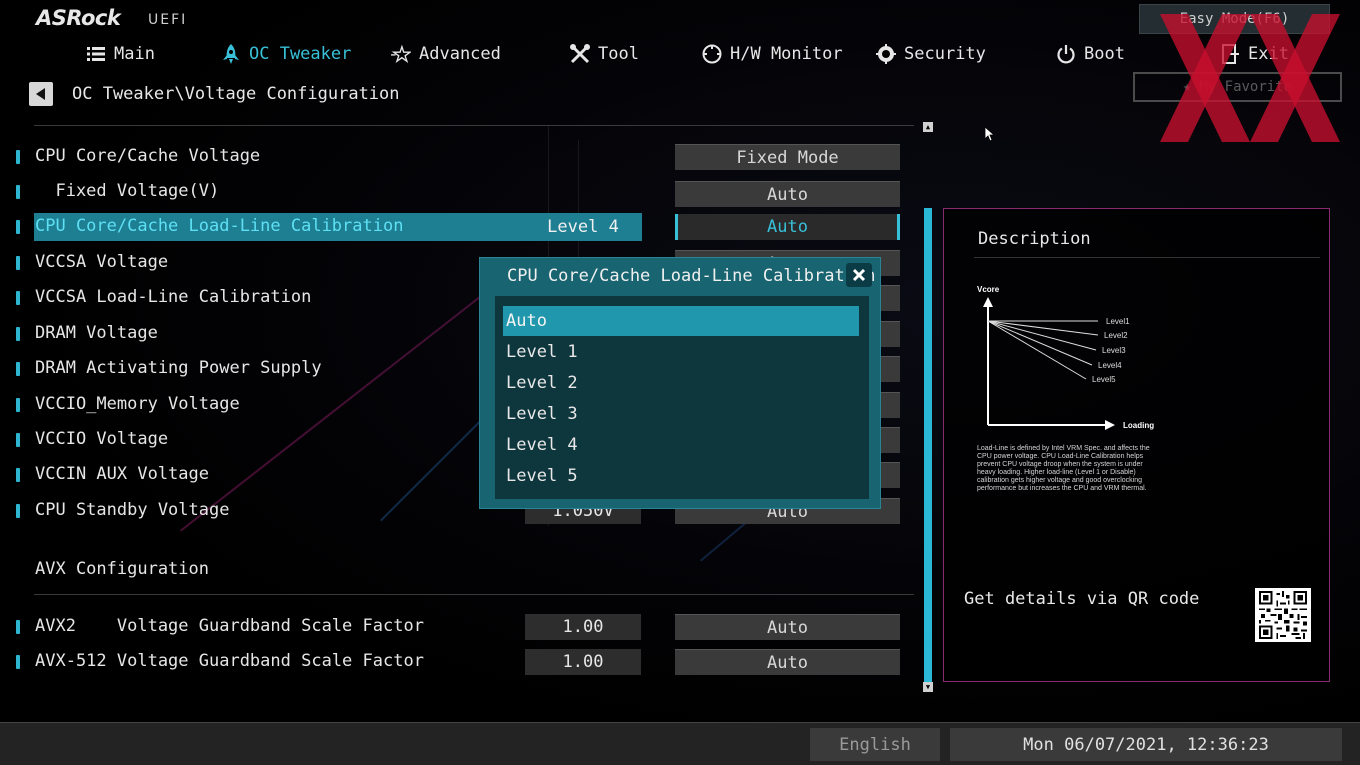 This screenshot has width=1360, height=765. I want to click on back-button, so click(41, 94).